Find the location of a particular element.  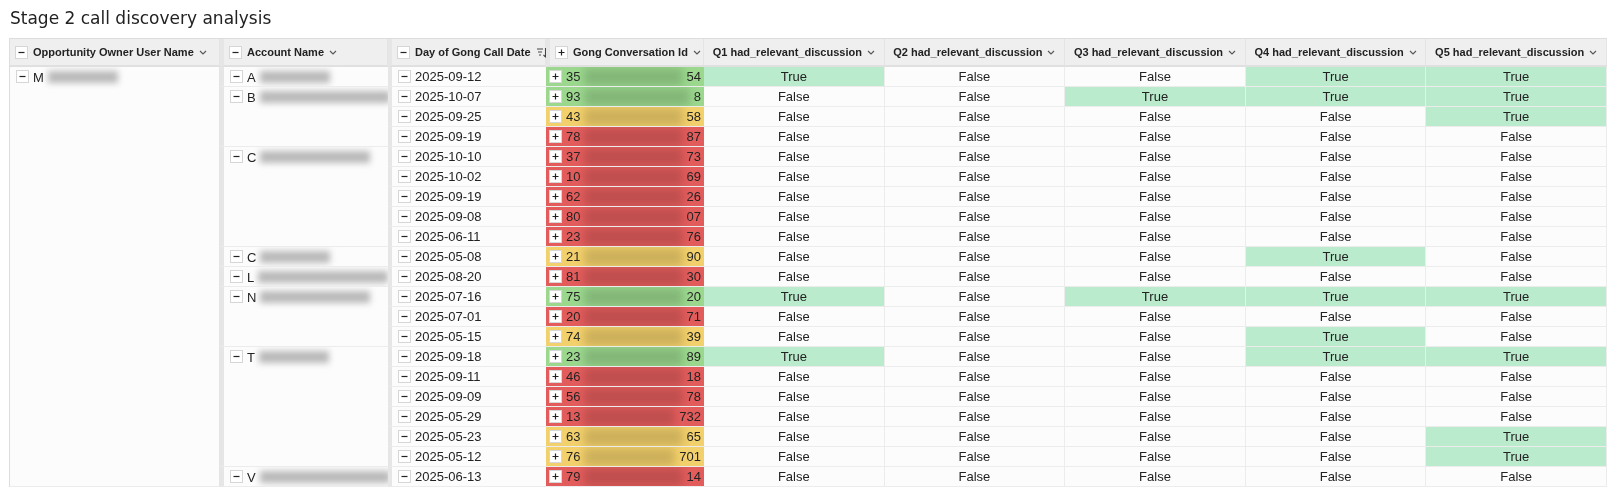

column-header: Day of Gong Call Date is located at coordinates (467, 53).